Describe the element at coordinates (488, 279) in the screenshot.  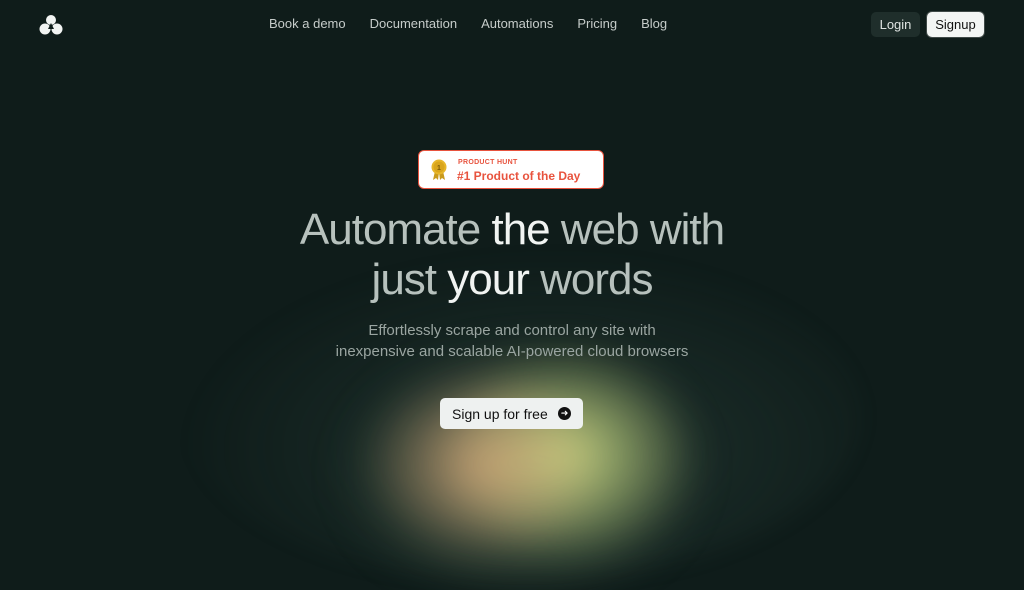
I see `hero-word-highlight: your` at that location.